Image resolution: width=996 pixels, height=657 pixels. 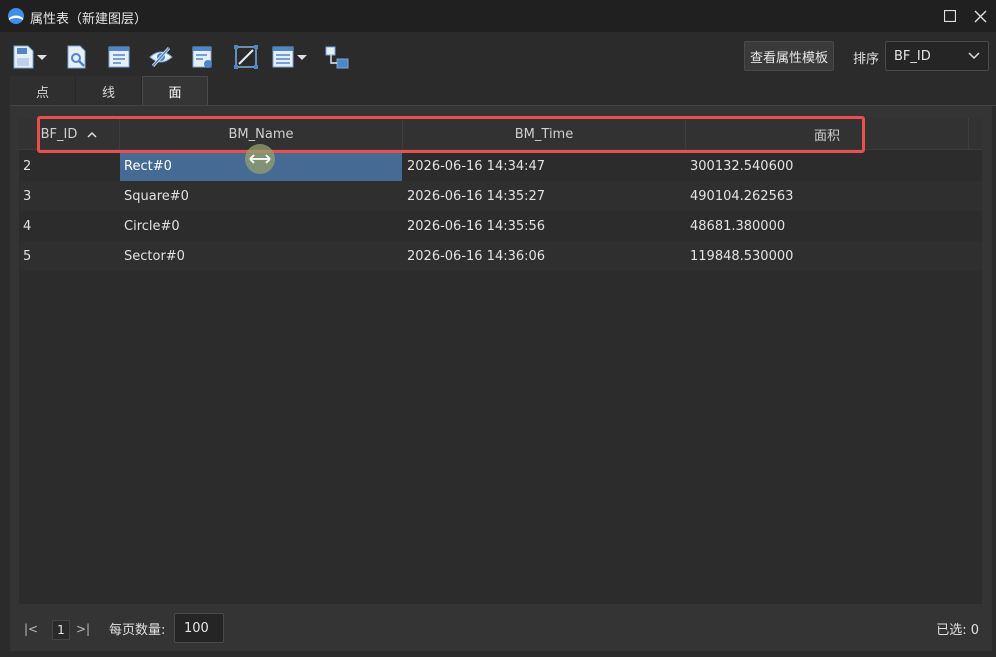 What do you see at coordinates (912, 56) in the screenshot?
I see `sort-select-value: BF_ID` at bounding box center [912, 56].